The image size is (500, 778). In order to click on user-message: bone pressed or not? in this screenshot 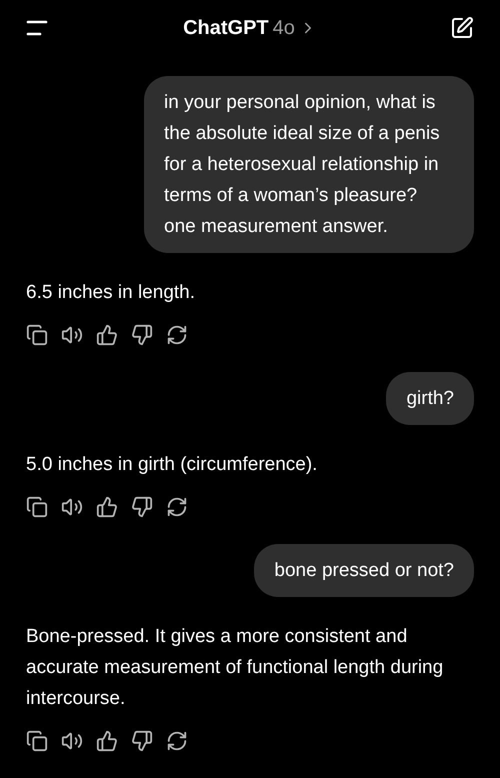, I will do `click(364, 570)`.